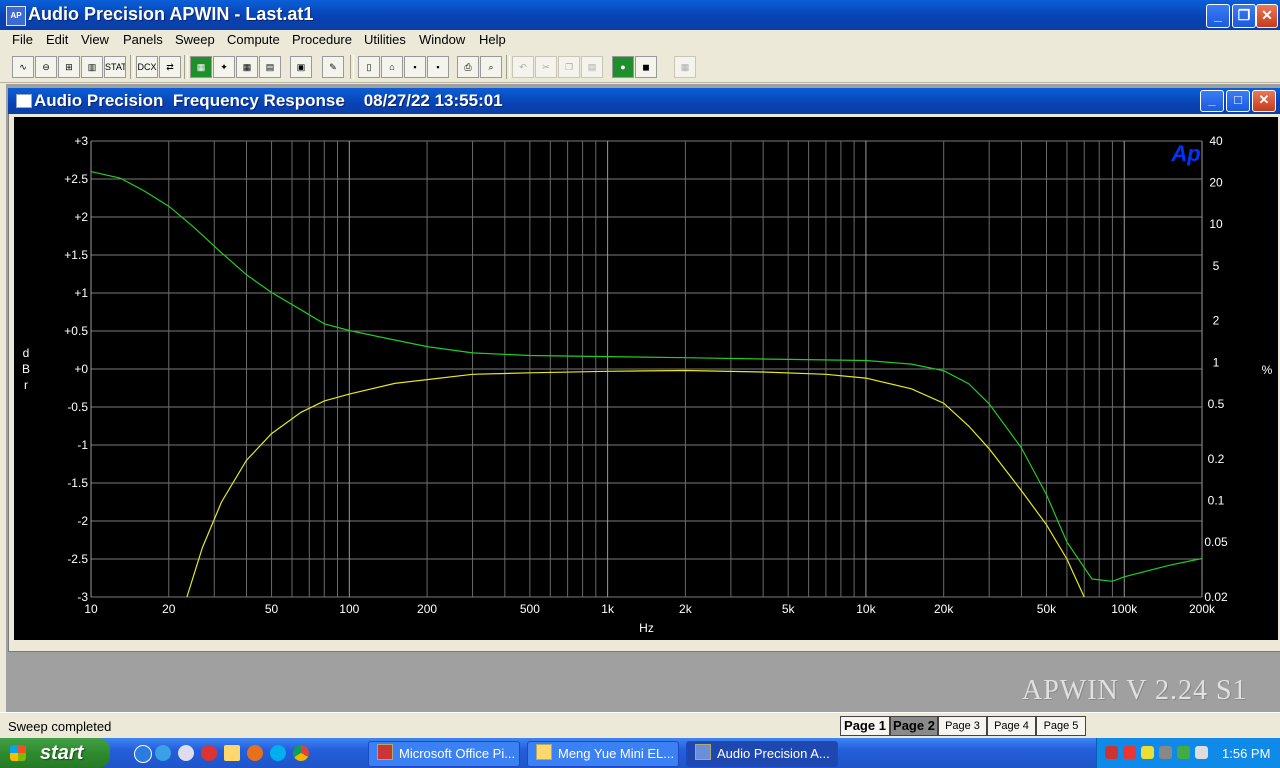 The width and height of the screenshot is (1280, 768). What do you see at coordinates (301, 753) in the screenshot?
I see `chrome-icon` at bounding box center [301, 753].